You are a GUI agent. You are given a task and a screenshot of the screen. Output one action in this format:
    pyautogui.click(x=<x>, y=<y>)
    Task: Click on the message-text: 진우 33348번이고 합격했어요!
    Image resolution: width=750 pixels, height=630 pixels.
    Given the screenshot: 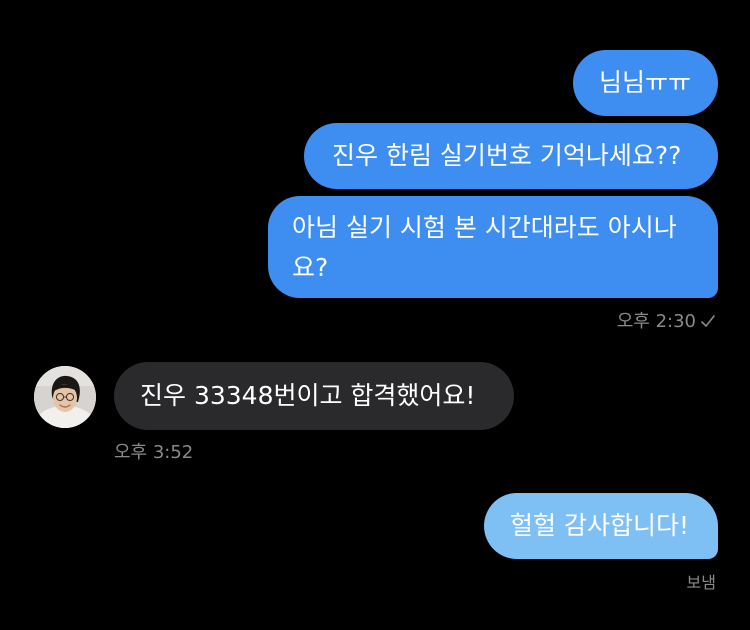 What is the action you would take?
    pyautogui.click(x=308, y=395)
    